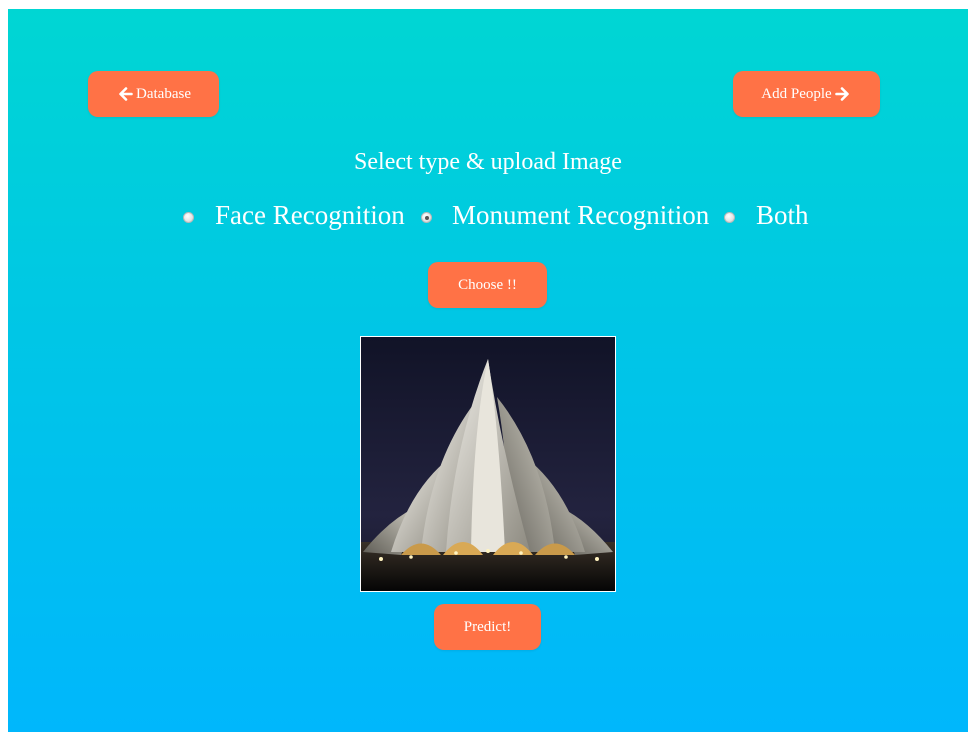  I want to click on radio-face-recognition, so click(188, 217).